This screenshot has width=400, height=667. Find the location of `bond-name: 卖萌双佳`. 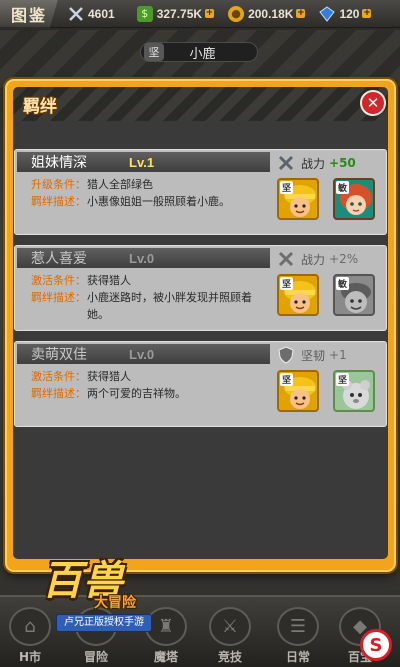

bond-name: 卖萌双佳 is located at coordinates (59, 355).